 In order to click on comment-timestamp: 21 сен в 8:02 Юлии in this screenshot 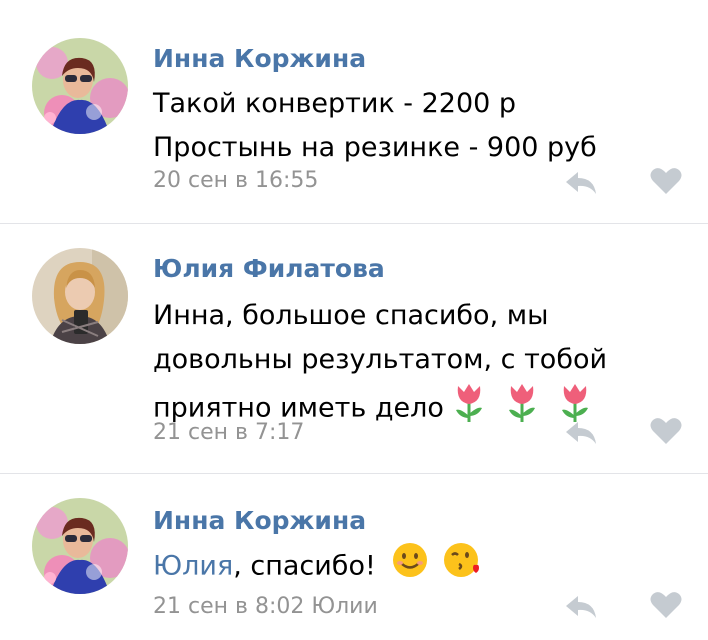, I will do `click(265, 606)`.